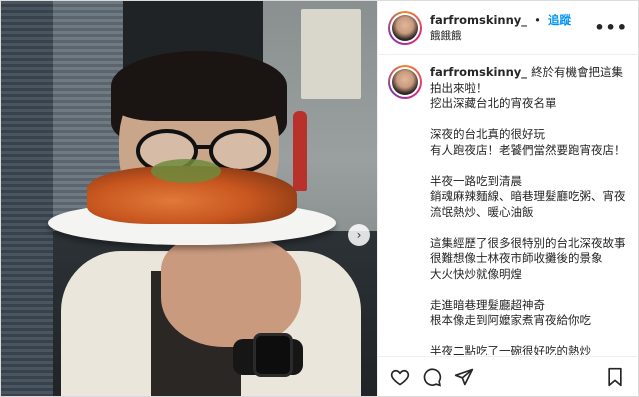 The height and width of the screenshot is (397, 639). What do you see at coordinates (300, 151) in the screenshot?
I see `traffic-cone` at bounding box center [300, 151].